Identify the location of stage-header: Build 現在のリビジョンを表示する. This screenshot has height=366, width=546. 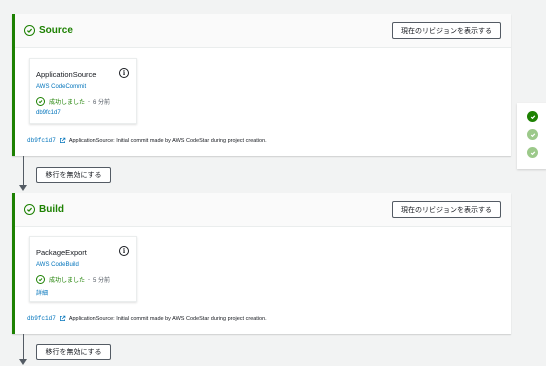
(263, 210).